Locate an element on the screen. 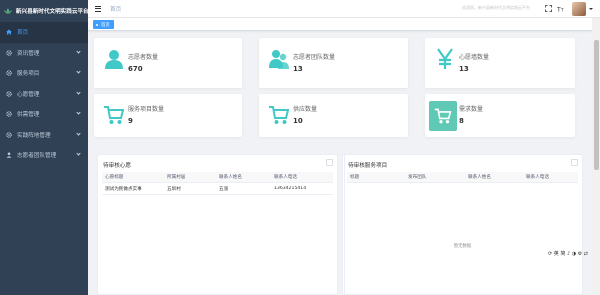 Image resolution: width=600 pixels, height=295 pixels. sidebar-item-teams: 志愿者团队管理 is located at coordinates (44, 155).